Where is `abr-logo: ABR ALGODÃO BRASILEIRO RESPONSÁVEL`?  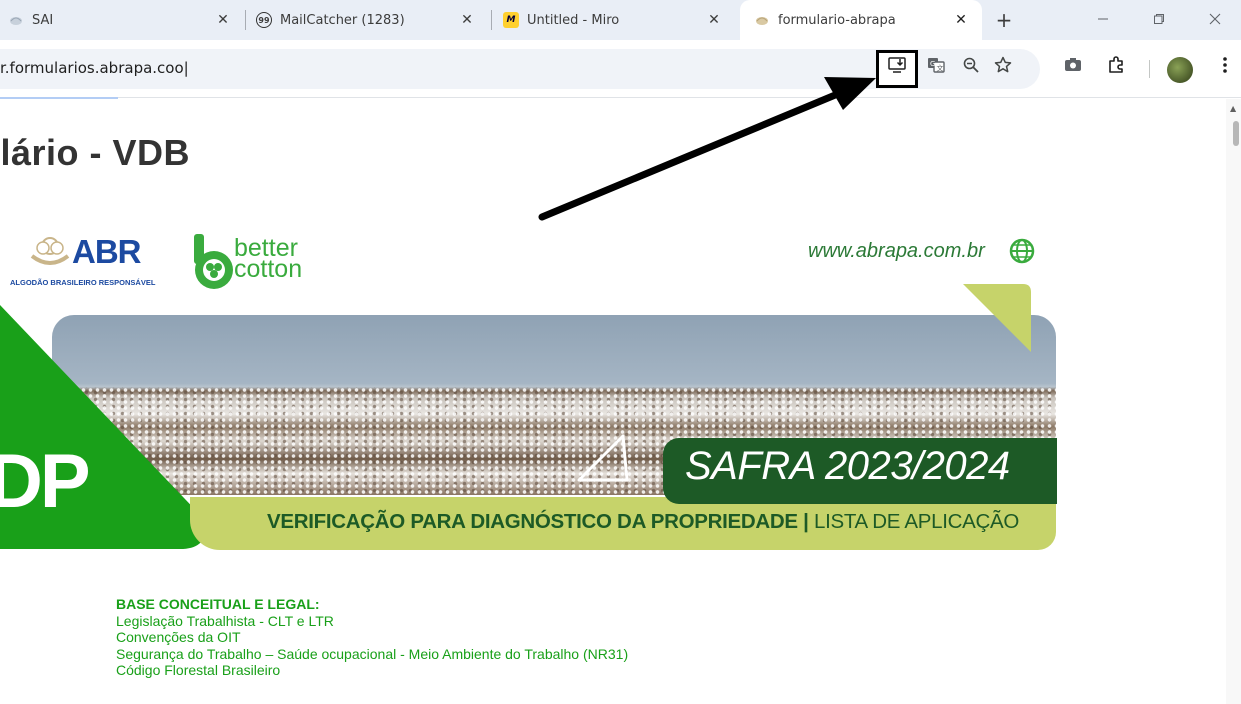 abr-logo: ABR ALGODÃO BRASILEIRO RESPONSÁVEL is located at coordinates (94, 260).